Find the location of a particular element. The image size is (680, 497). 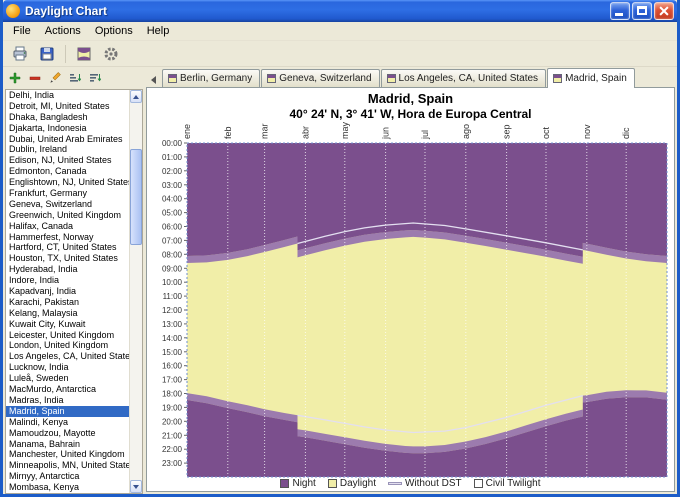

menu-item-options: Options is located at coordinates (114, 31).